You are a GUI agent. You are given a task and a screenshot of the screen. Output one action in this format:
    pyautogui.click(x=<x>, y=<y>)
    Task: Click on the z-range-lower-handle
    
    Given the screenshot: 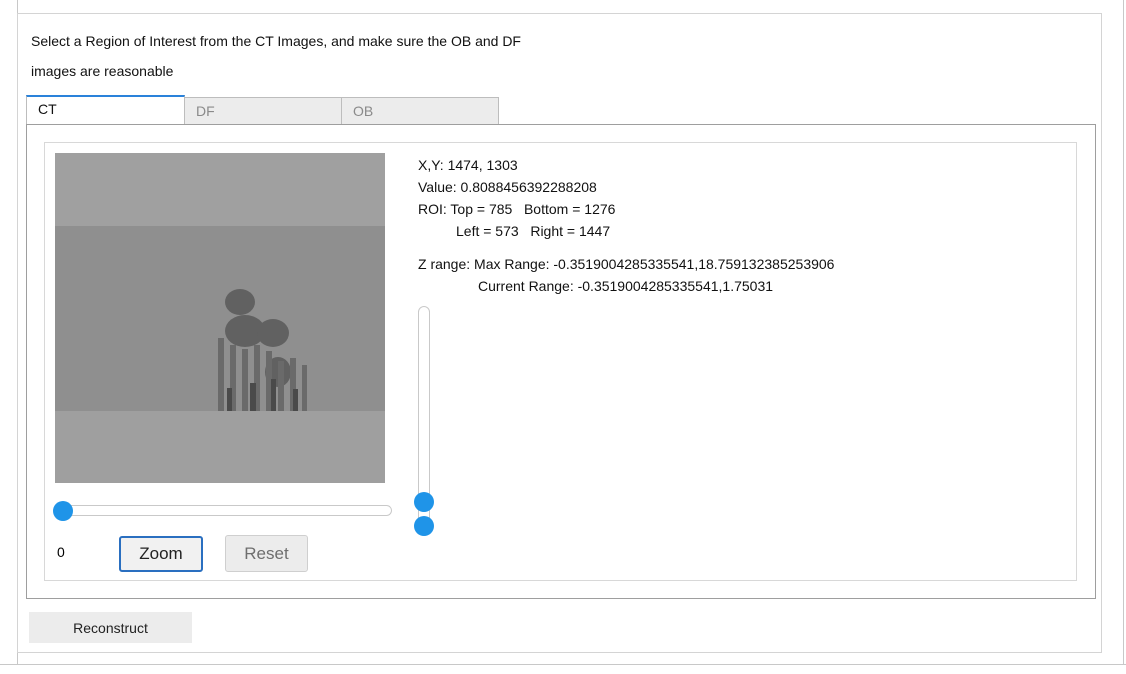 What is the action you would take?
    pyautogui.click(x=424, y=526)
    